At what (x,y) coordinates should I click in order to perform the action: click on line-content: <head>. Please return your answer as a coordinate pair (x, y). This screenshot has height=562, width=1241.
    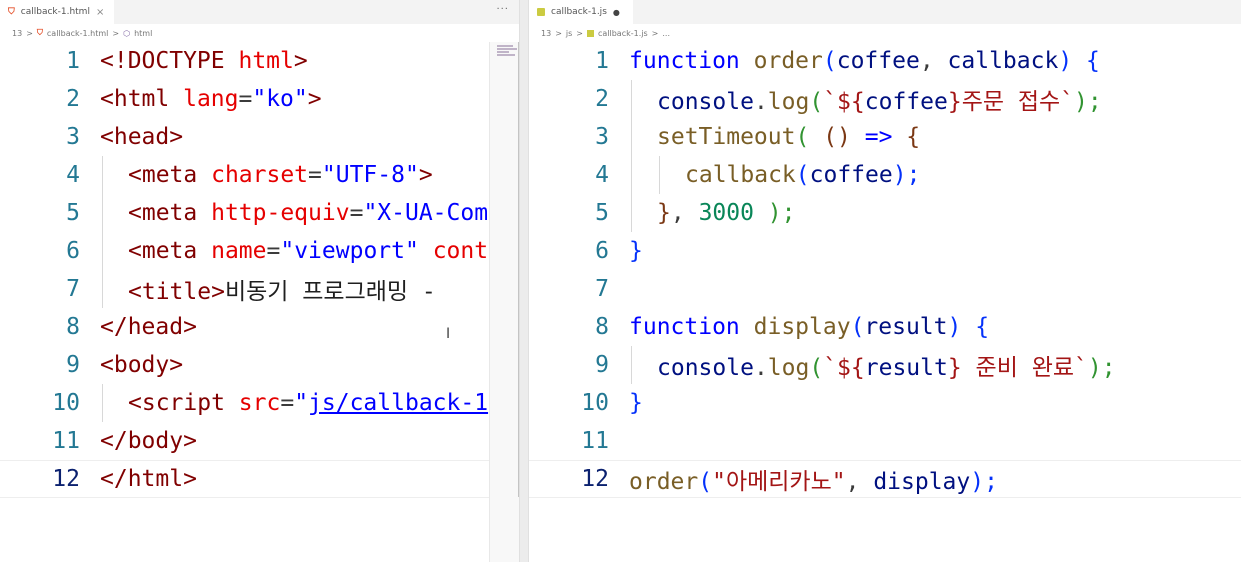
    Looking at the image, I should click on (142, 137).